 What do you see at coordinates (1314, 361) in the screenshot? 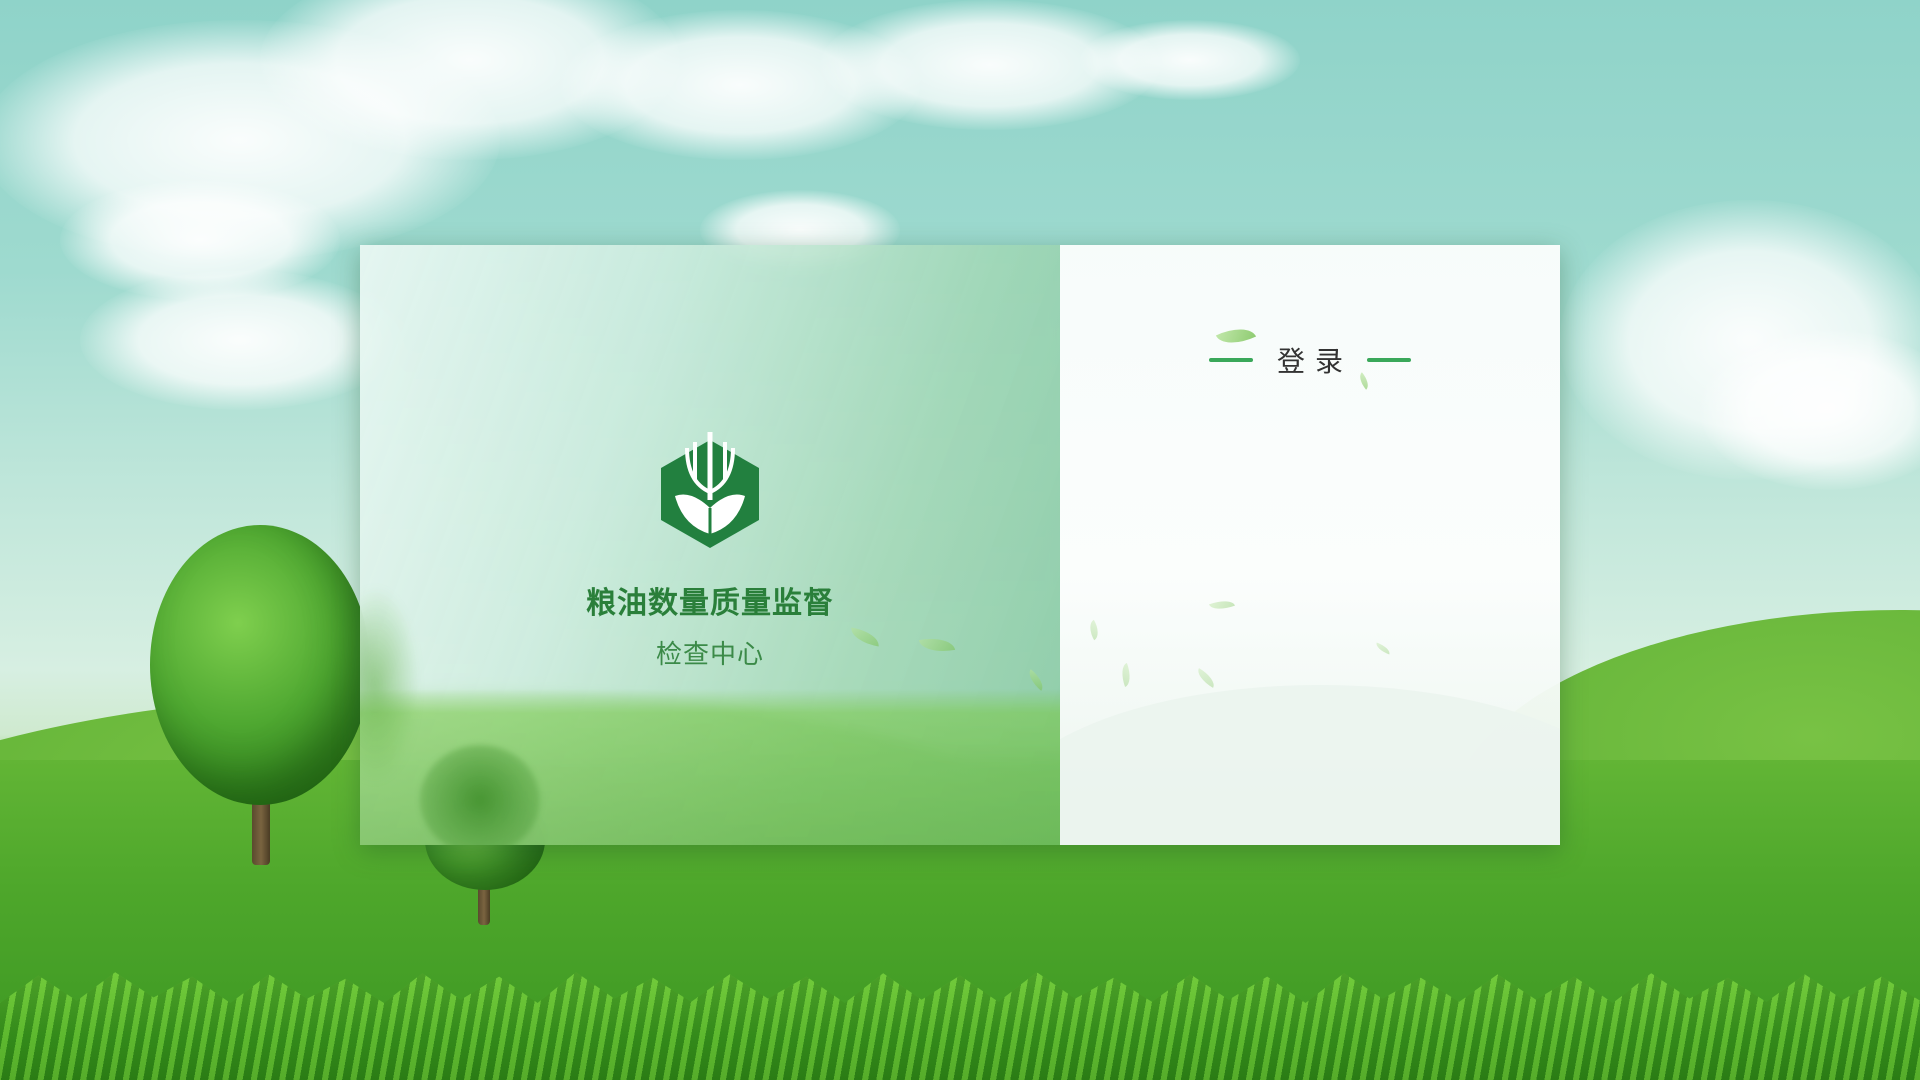
I see `login-title: 登录` at bounding box center [1314, 361].